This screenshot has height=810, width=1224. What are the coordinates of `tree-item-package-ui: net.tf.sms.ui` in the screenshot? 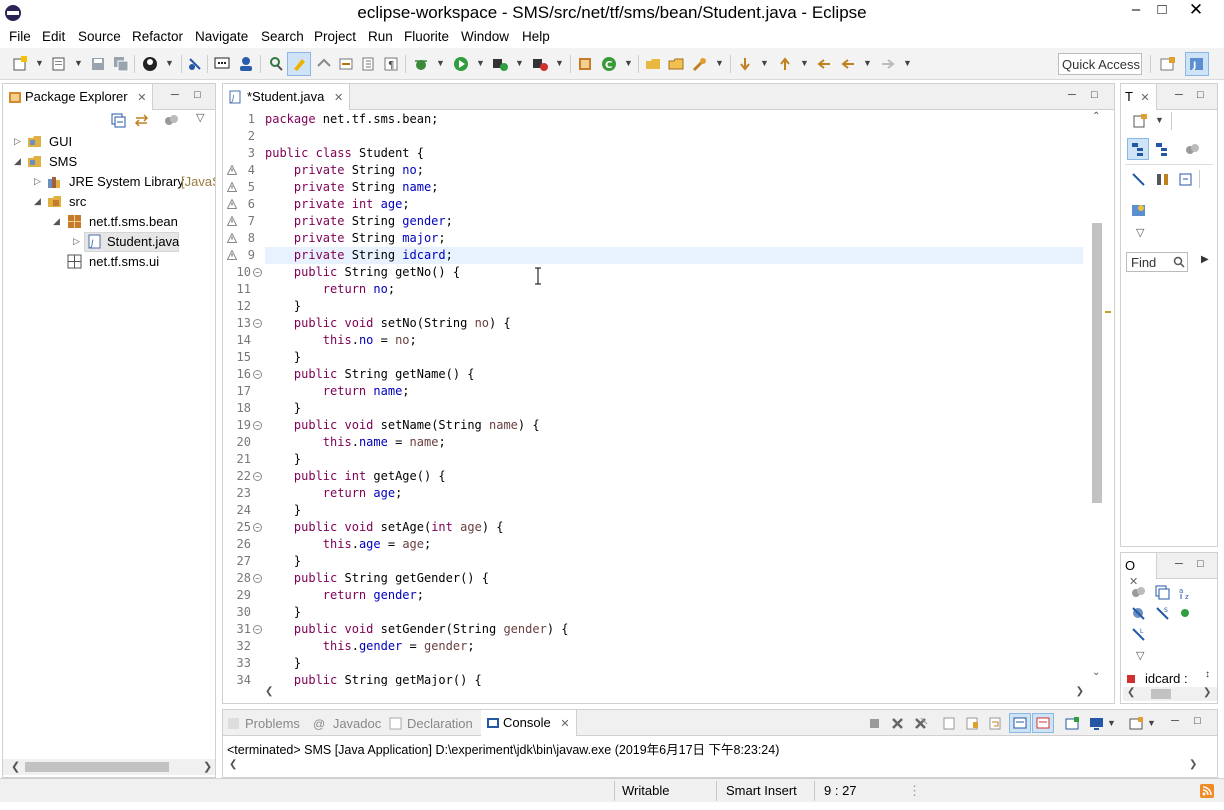 It's located at (109, 262).